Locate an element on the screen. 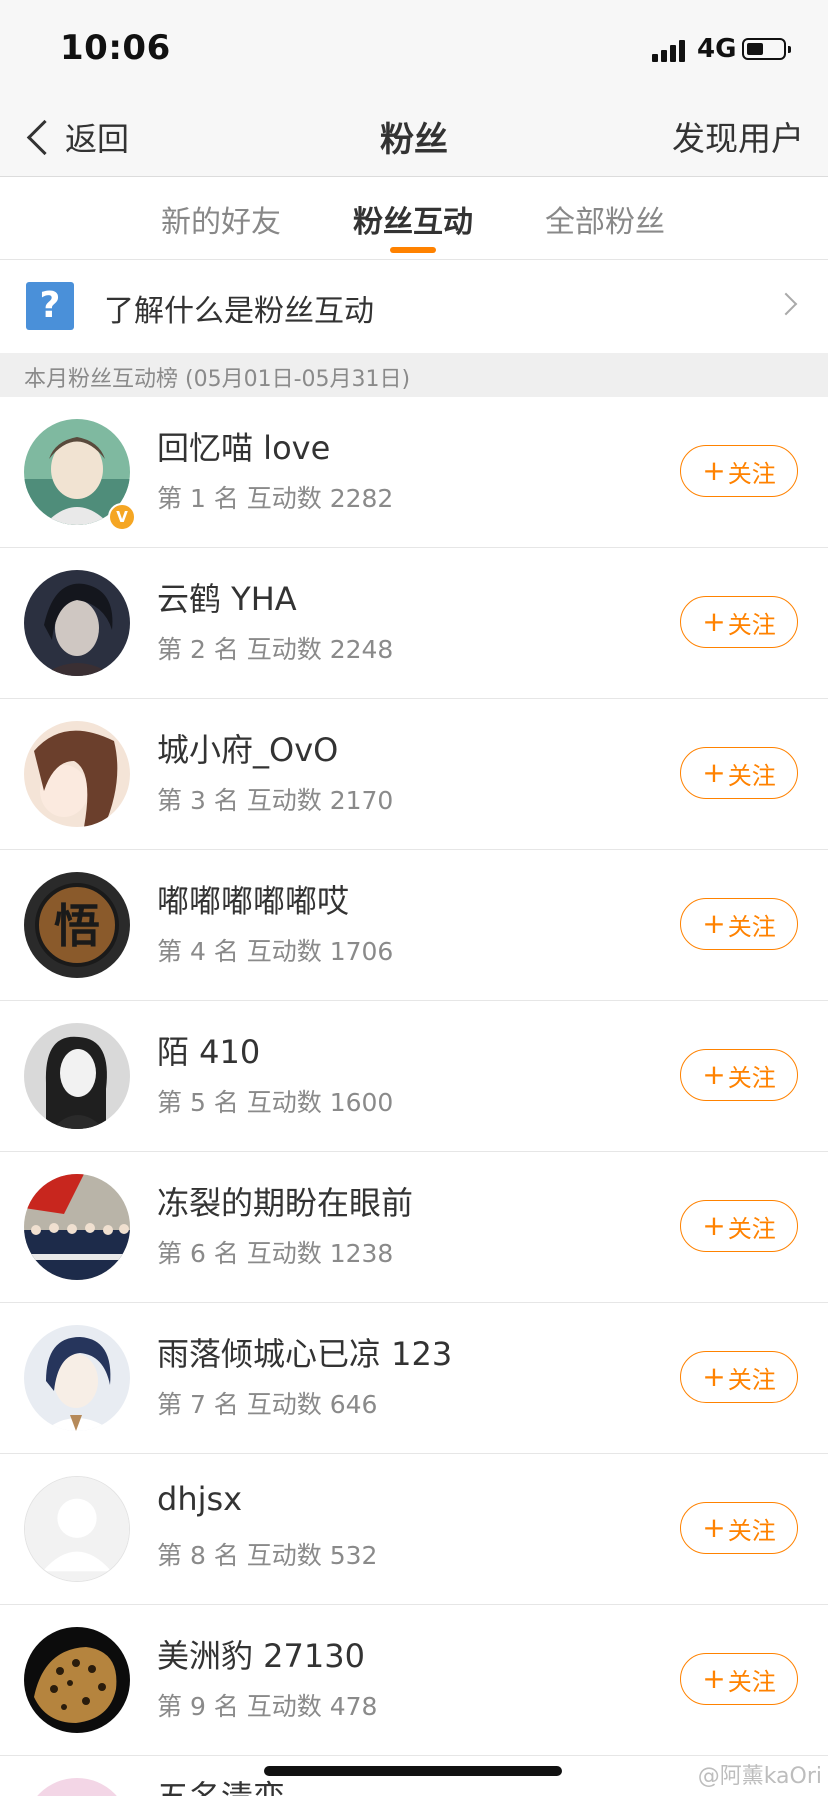 Image resolution: width=828 pixels, height=1796 pixels. fan-rank-meta: 第 1 名 互动数 2282 is located at coordinates (275, 498).